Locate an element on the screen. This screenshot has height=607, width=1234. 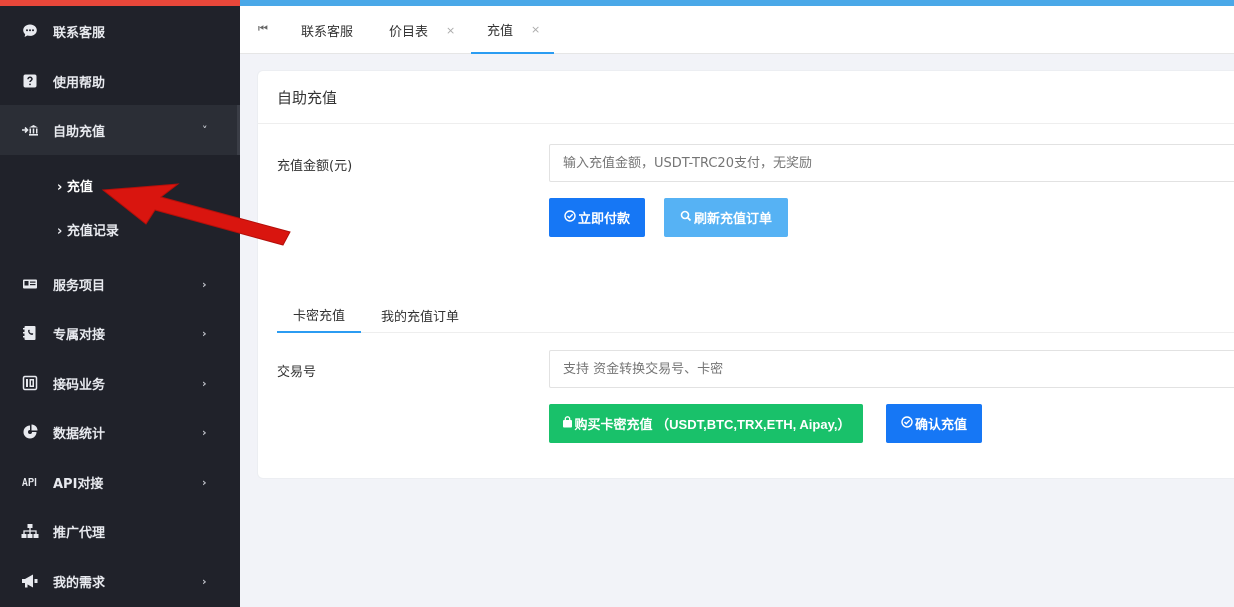
subtab-card-recharge: 卡密充值 is located at coordinates (319, 315).